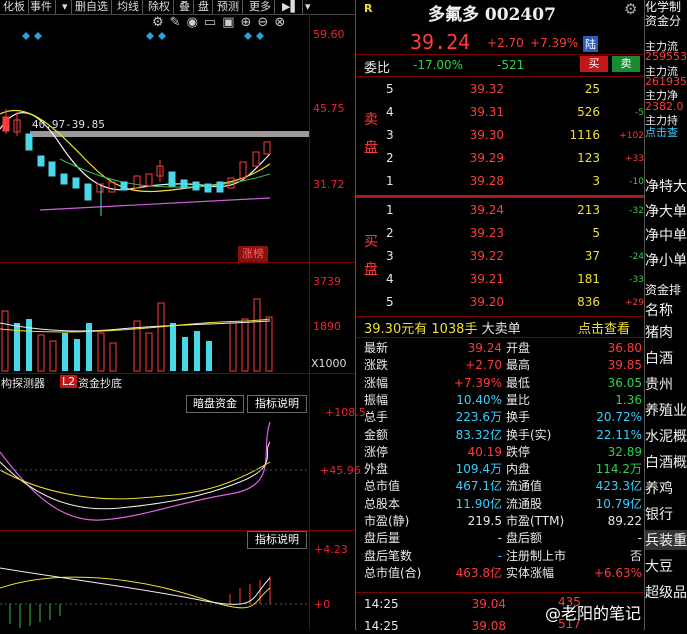  What do you see at coordinates (624, 90) in the screenshot?
I see `level-change` at bounding box center [624, 90].